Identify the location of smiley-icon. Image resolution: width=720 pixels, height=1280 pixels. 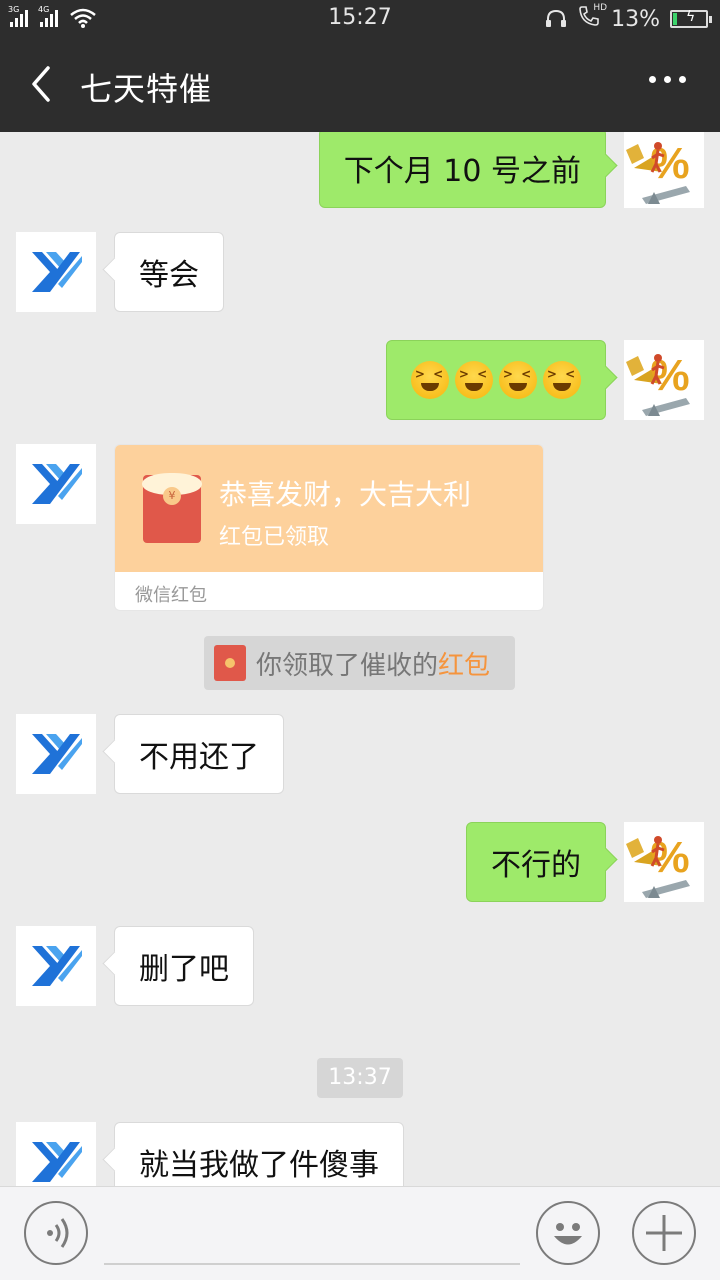
(568, 1234).